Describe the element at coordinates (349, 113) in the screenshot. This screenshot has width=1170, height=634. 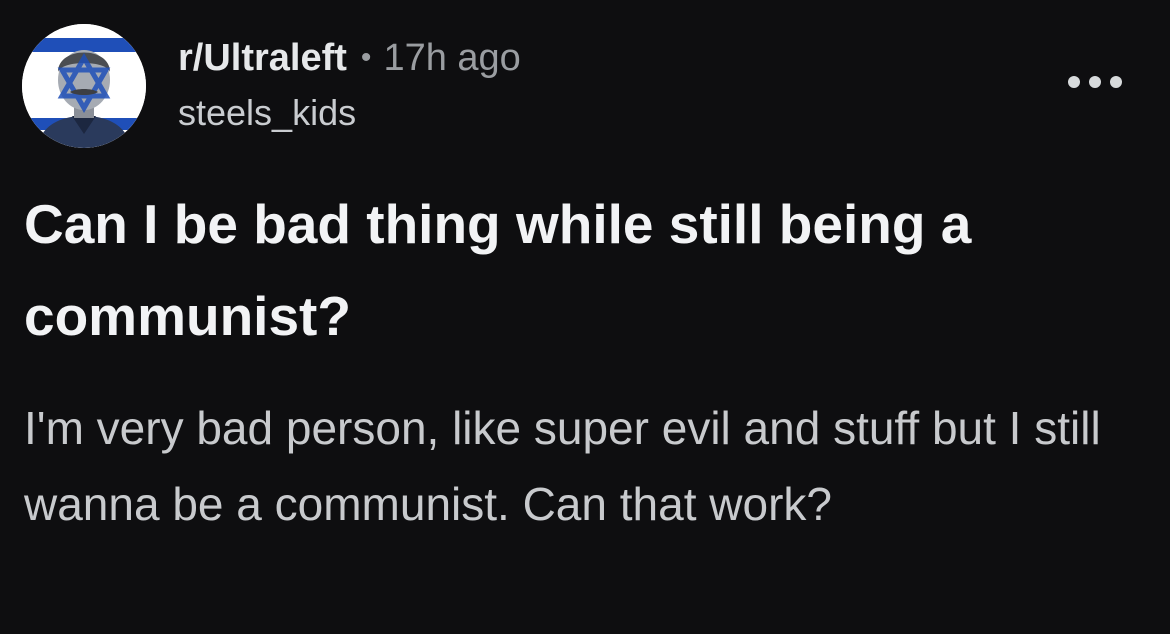
I see `author-username: steels_kids` at that location.